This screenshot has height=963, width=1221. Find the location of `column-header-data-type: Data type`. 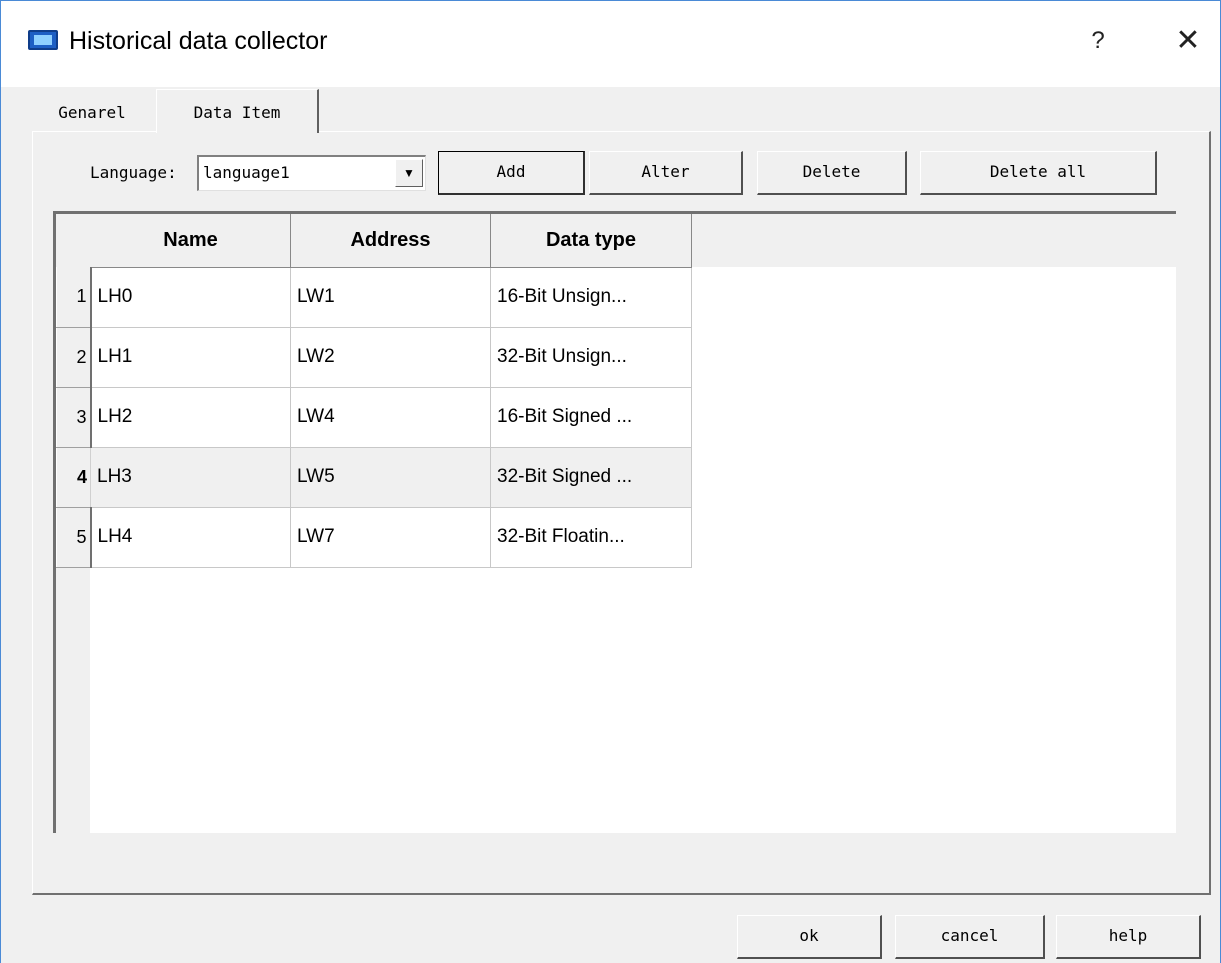

column-header-data-type: Data type is located at coordinates (591, 241).